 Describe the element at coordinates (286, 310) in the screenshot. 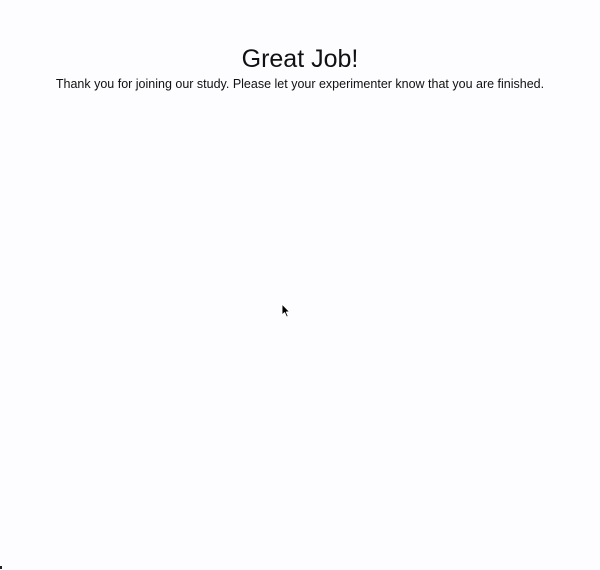

I see `mouse-pointer-icon` at that location.